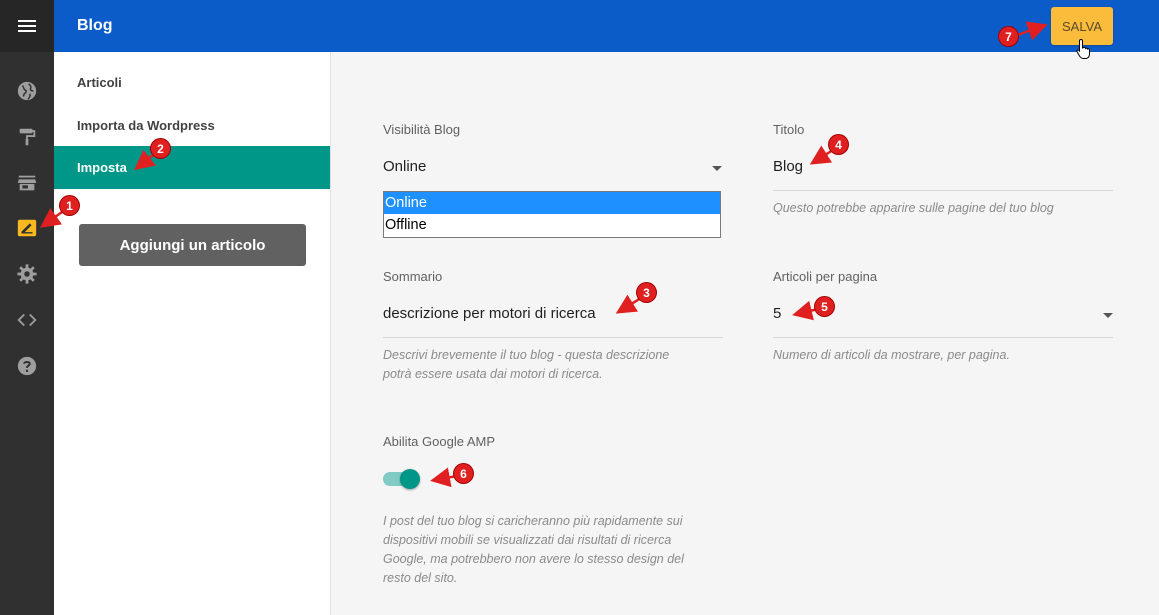  I want to click on gear-icon, so click(27, 274).